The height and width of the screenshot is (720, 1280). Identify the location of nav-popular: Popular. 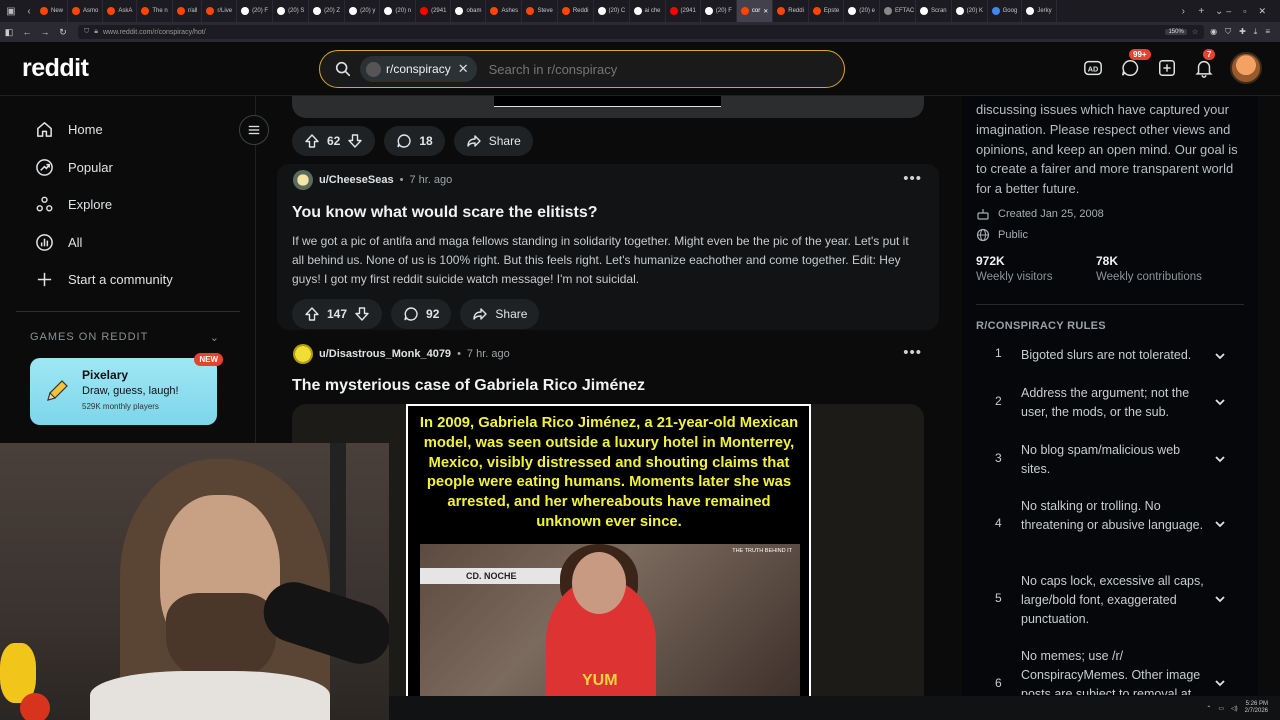
(127, 168).